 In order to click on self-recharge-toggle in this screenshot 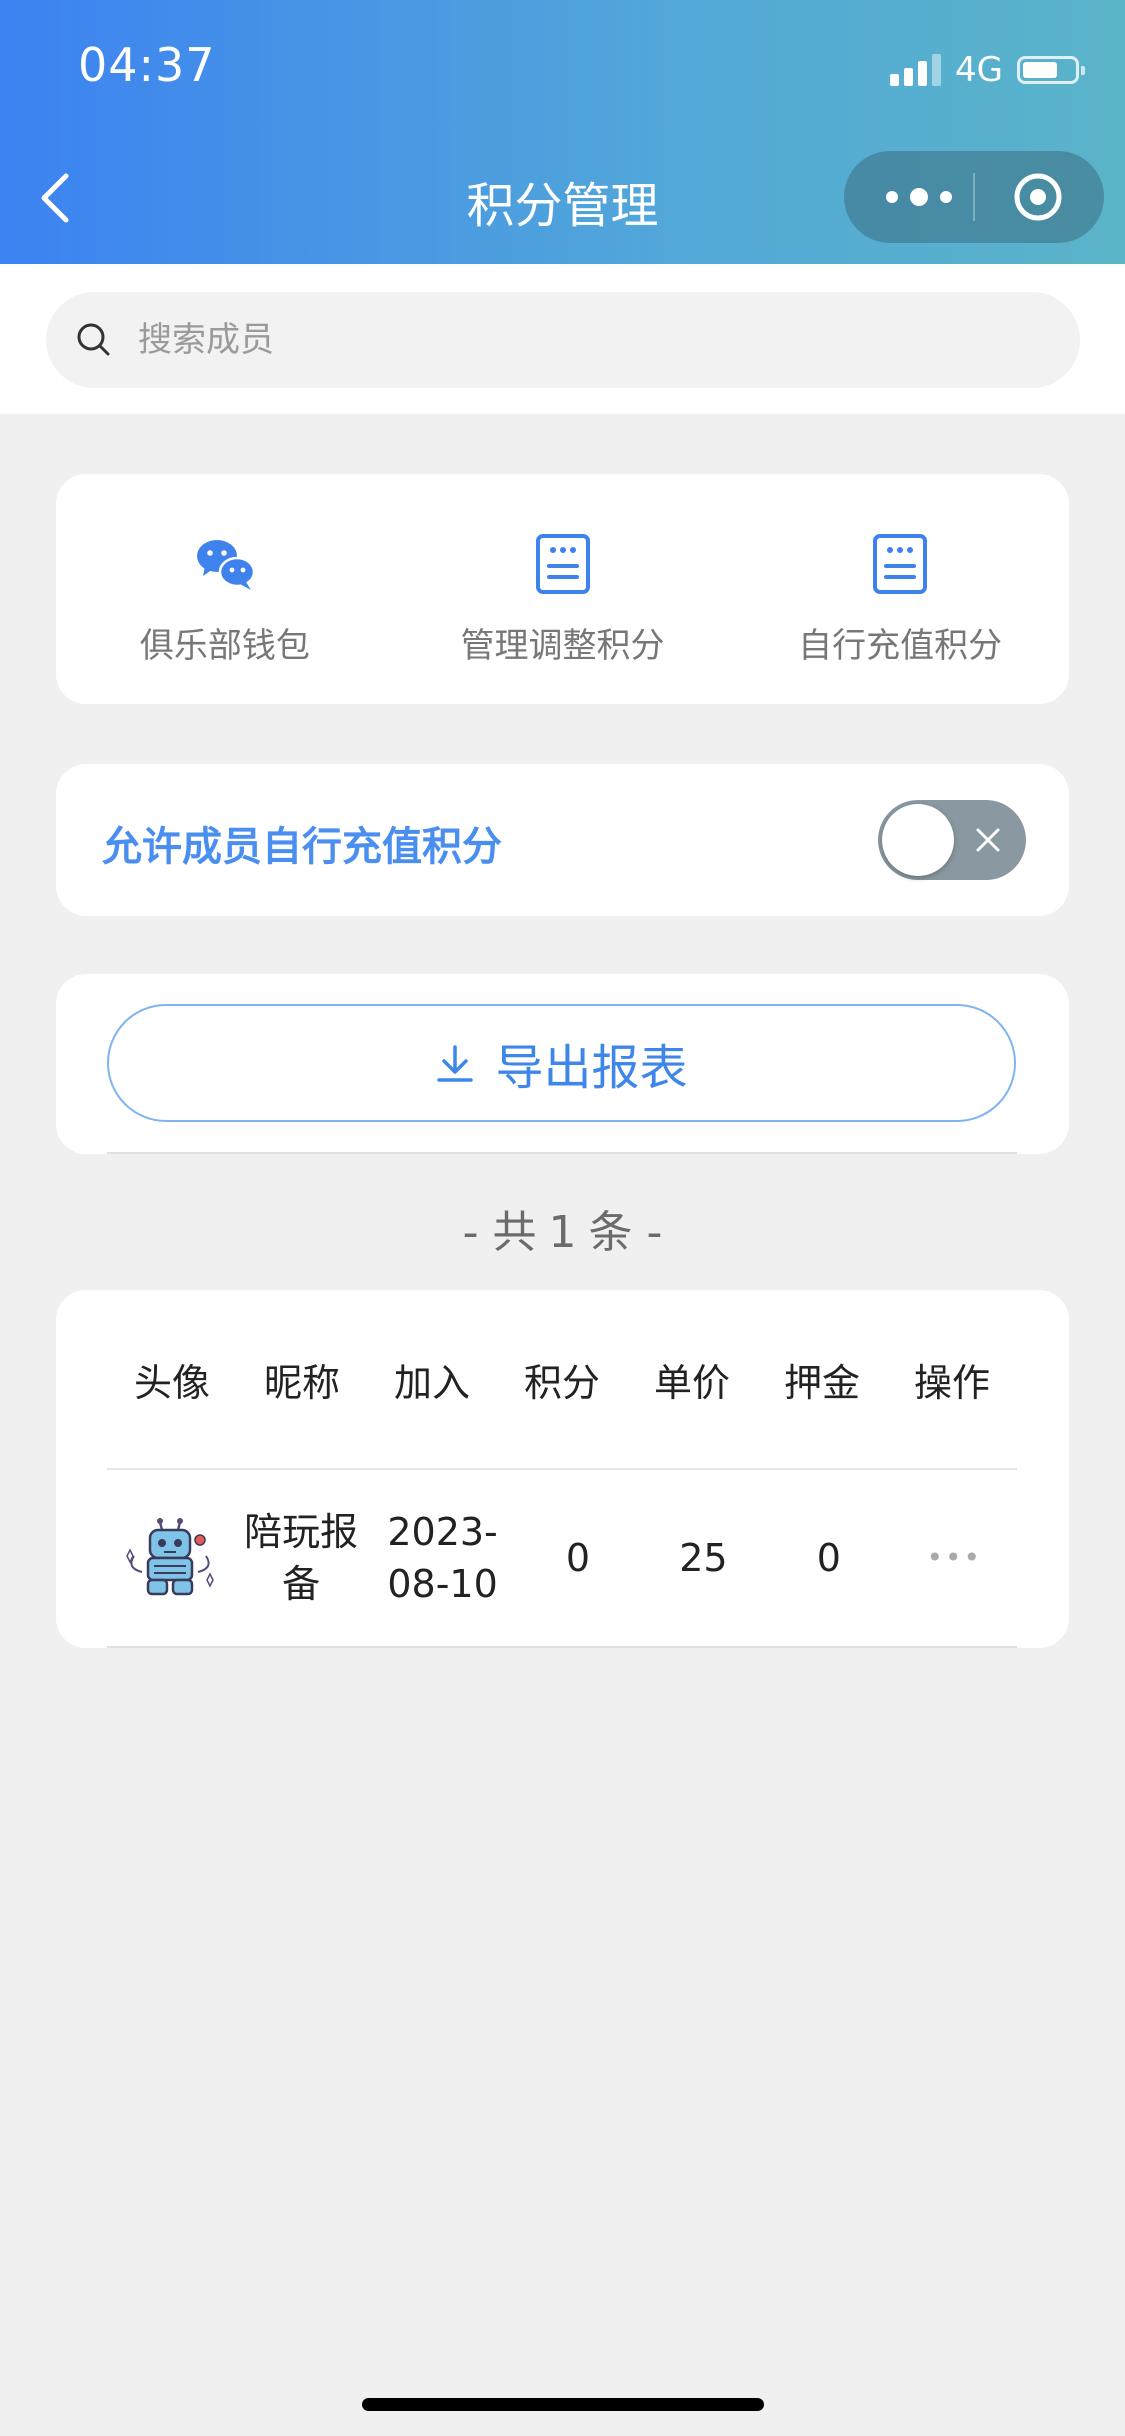, I will do `click(952, 840)`.